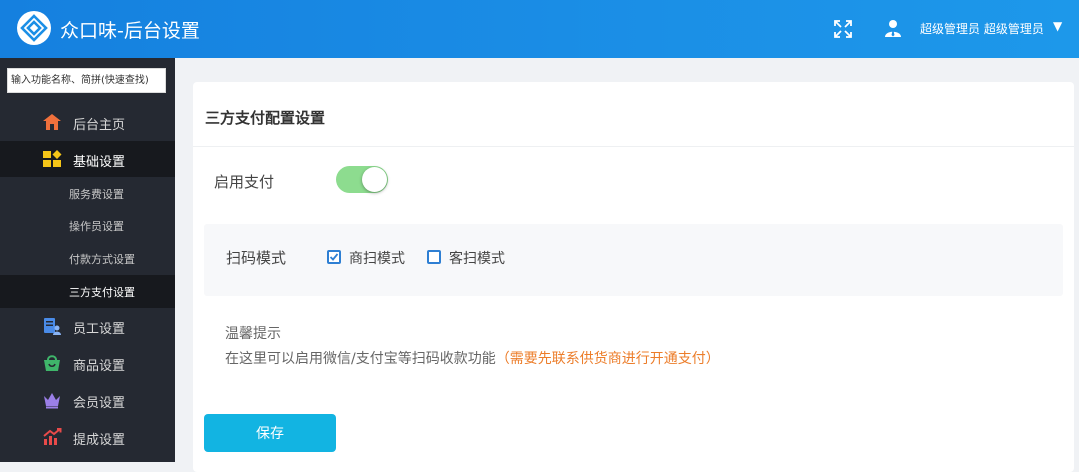  Describe the element at coordinates (99, 329) in the screenshot. I see `sidebar-item-label: 员工设置` at that location.